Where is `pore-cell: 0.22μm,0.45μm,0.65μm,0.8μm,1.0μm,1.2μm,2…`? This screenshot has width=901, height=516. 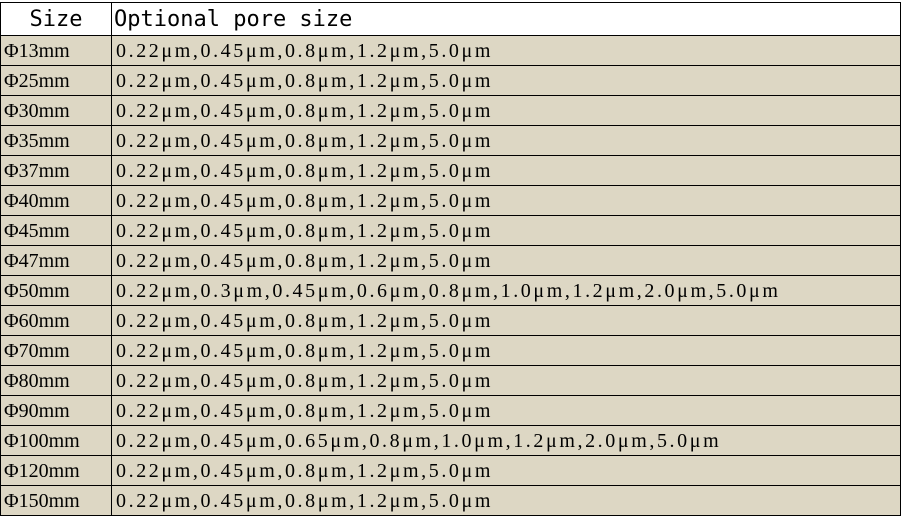 pore-cell: 0.22μm,0.45μm,0.65μm,0.8μm,1.0μm,1.2μm,2… is located at coordinates (506, 440).